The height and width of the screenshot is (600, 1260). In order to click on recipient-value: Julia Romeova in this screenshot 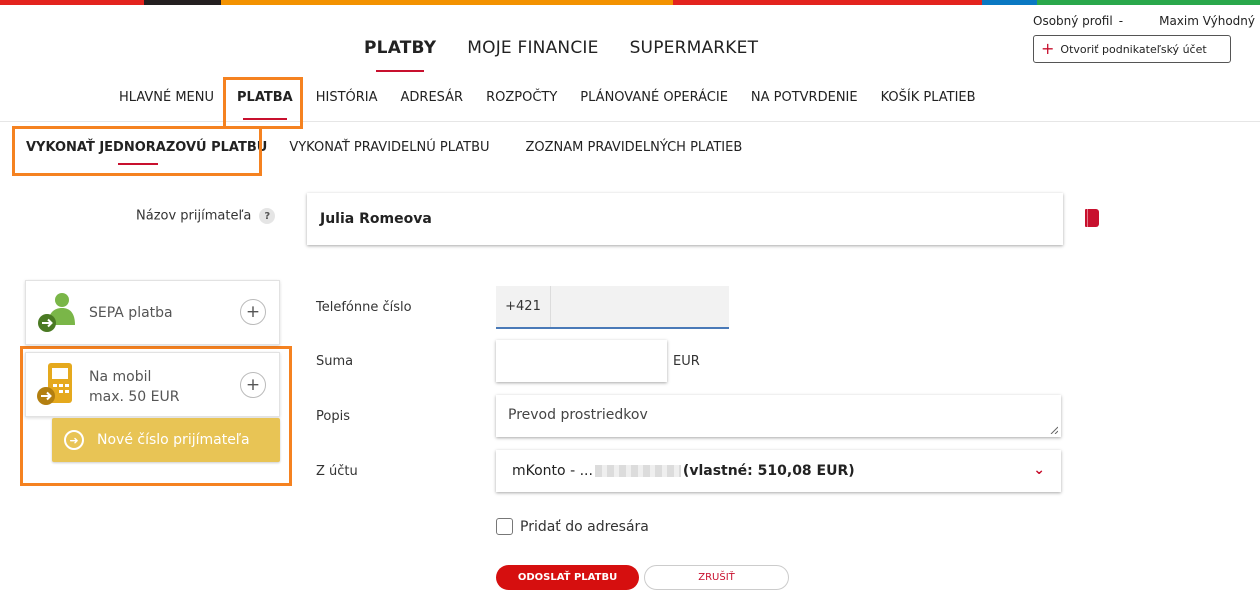, I will do `click(376, 219)`.